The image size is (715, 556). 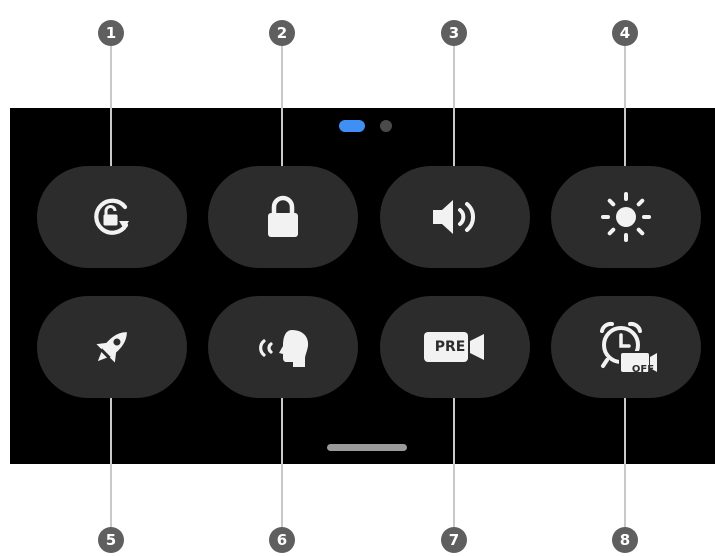 I want to click on volume-button, so click(x=455, y=217).